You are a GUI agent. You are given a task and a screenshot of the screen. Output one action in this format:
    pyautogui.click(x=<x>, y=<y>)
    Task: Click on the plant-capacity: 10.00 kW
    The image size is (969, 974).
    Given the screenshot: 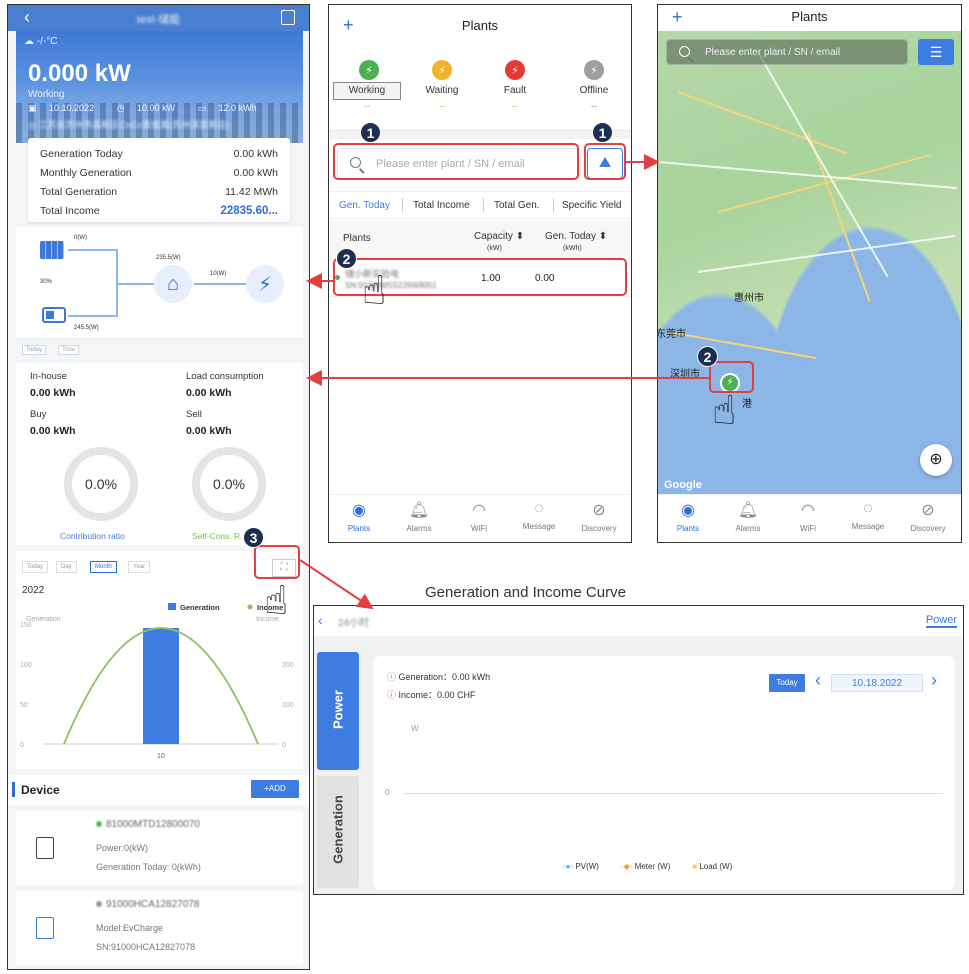 What is the action you would take?
    pyautogui.click(x=155, y=108)
    